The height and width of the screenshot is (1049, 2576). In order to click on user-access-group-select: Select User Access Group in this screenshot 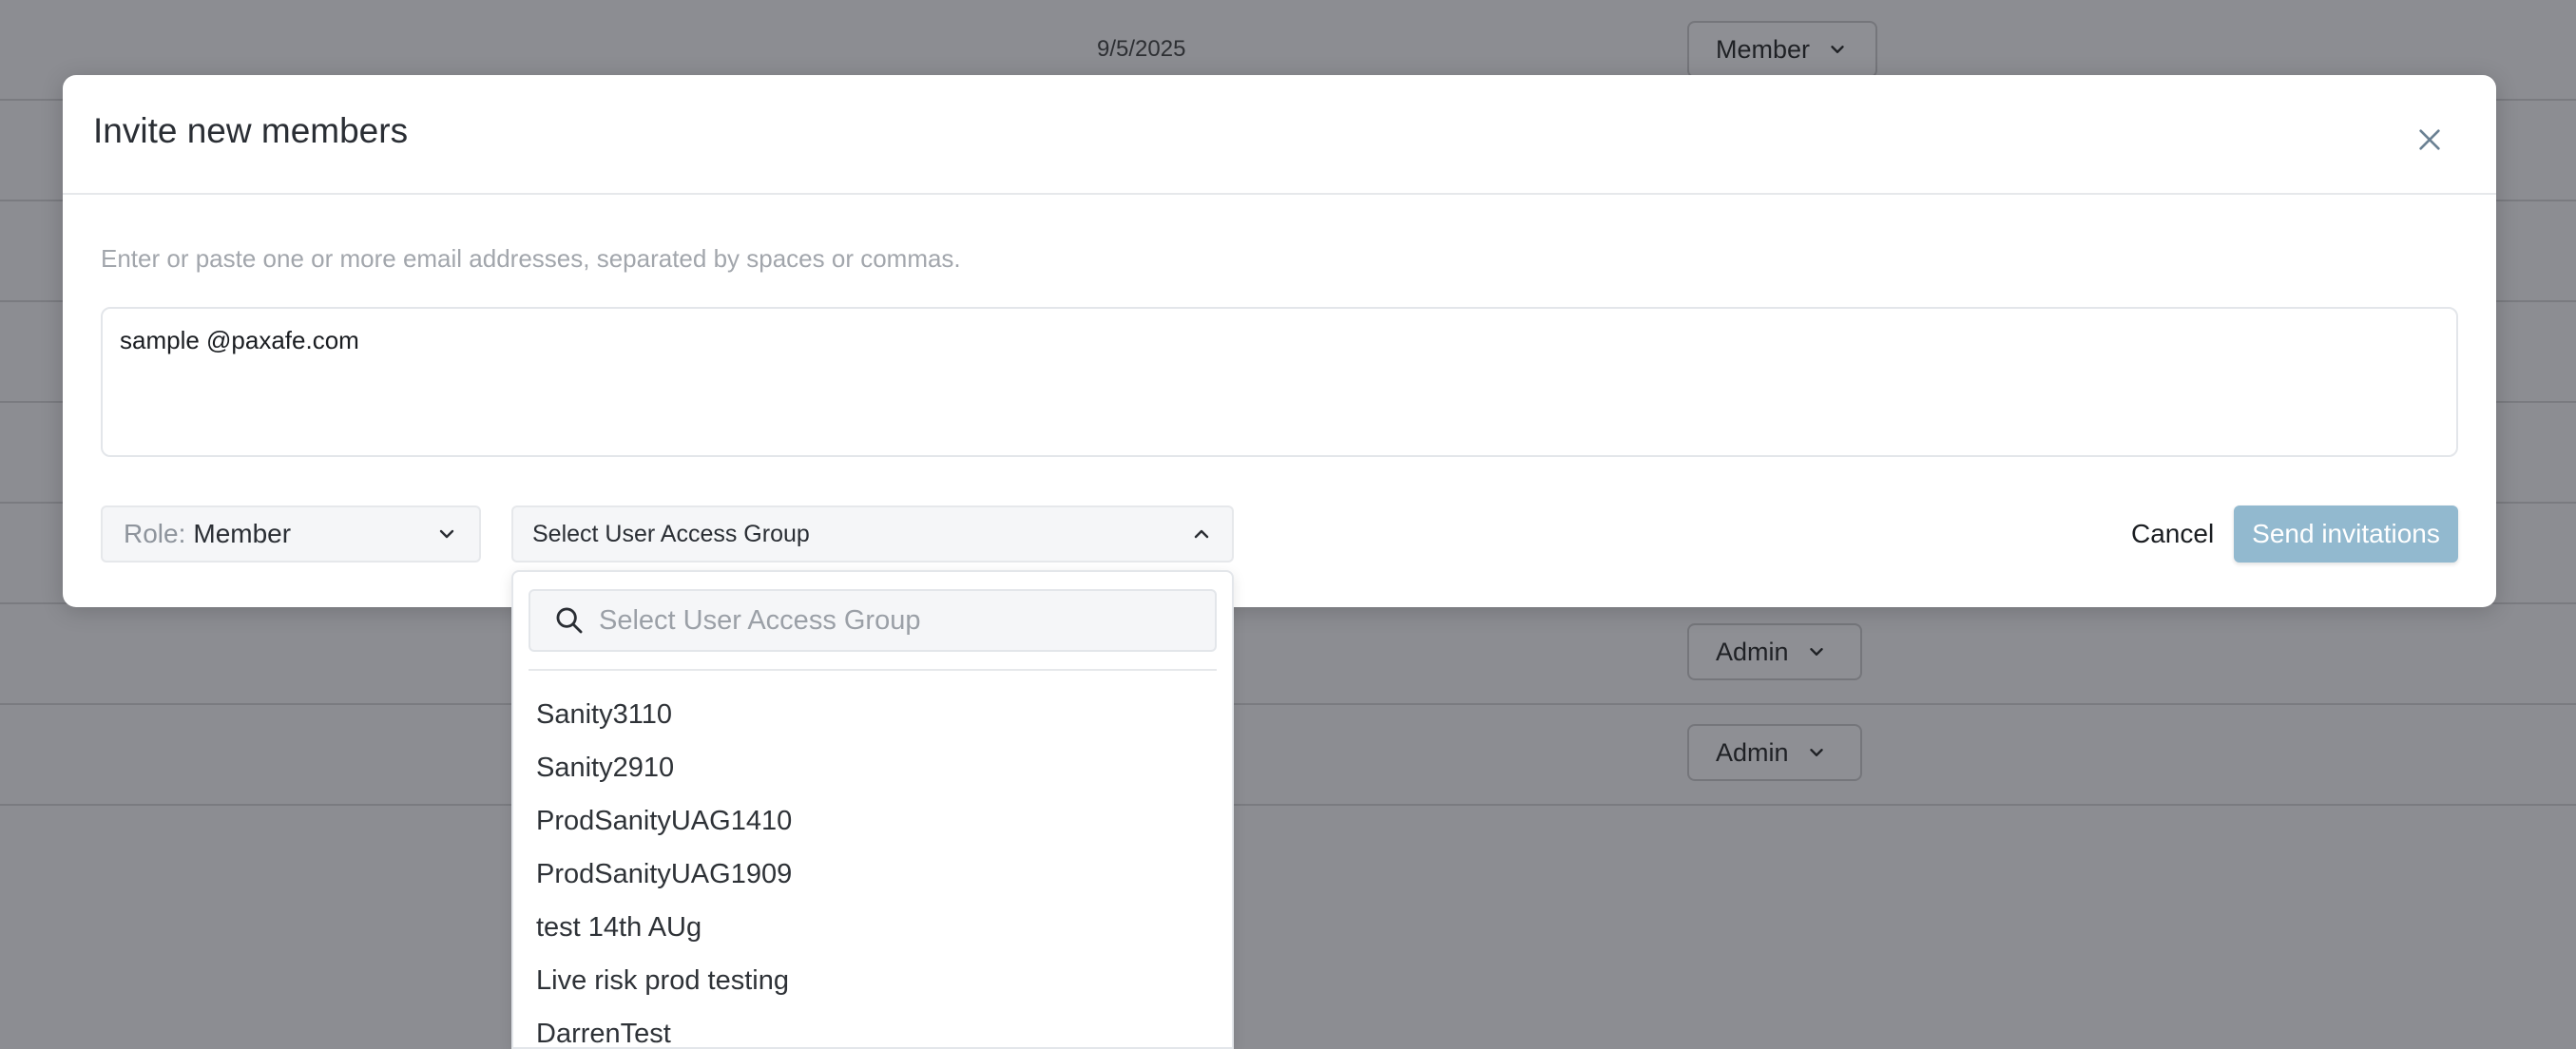, I will do `click(872, 534)`.